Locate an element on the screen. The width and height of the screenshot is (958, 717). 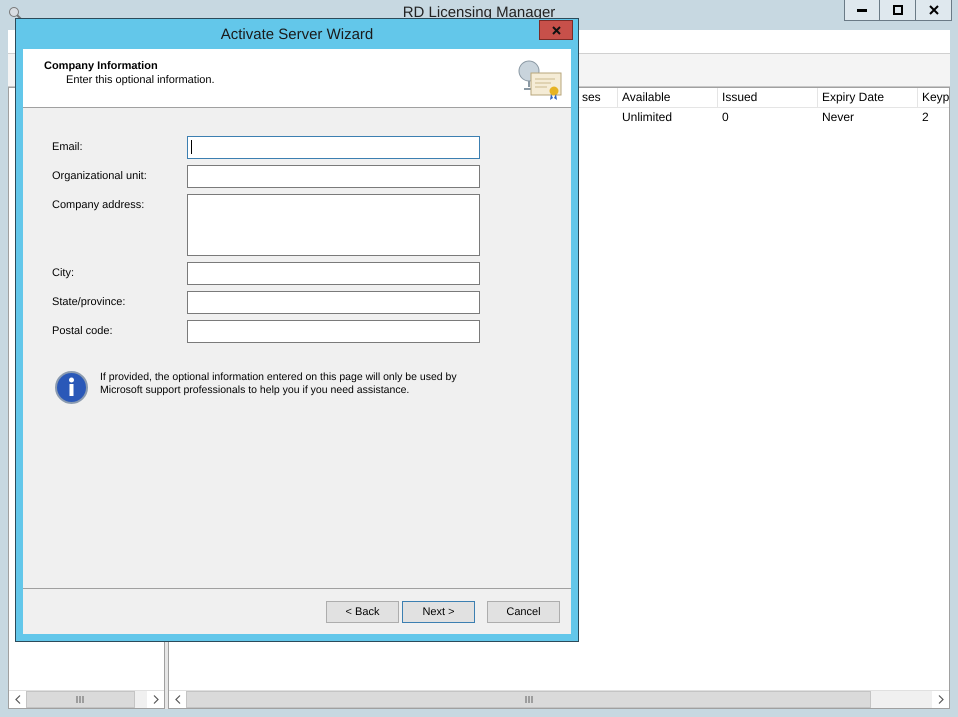
column-header: Keyp is located at coordinates (933, 97).